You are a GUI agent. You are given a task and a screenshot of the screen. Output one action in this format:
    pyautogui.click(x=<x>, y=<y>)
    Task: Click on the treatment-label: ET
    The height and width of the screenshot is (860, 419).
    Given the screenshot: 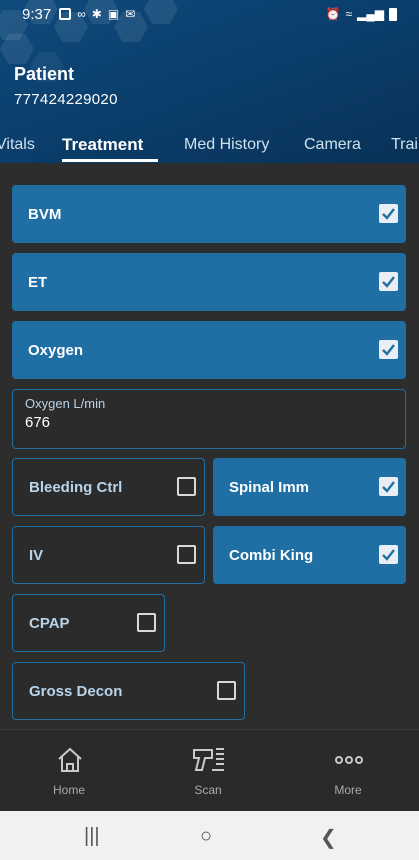 What is the action you would take?
    pyautogui.click(x=38, y=282)
    